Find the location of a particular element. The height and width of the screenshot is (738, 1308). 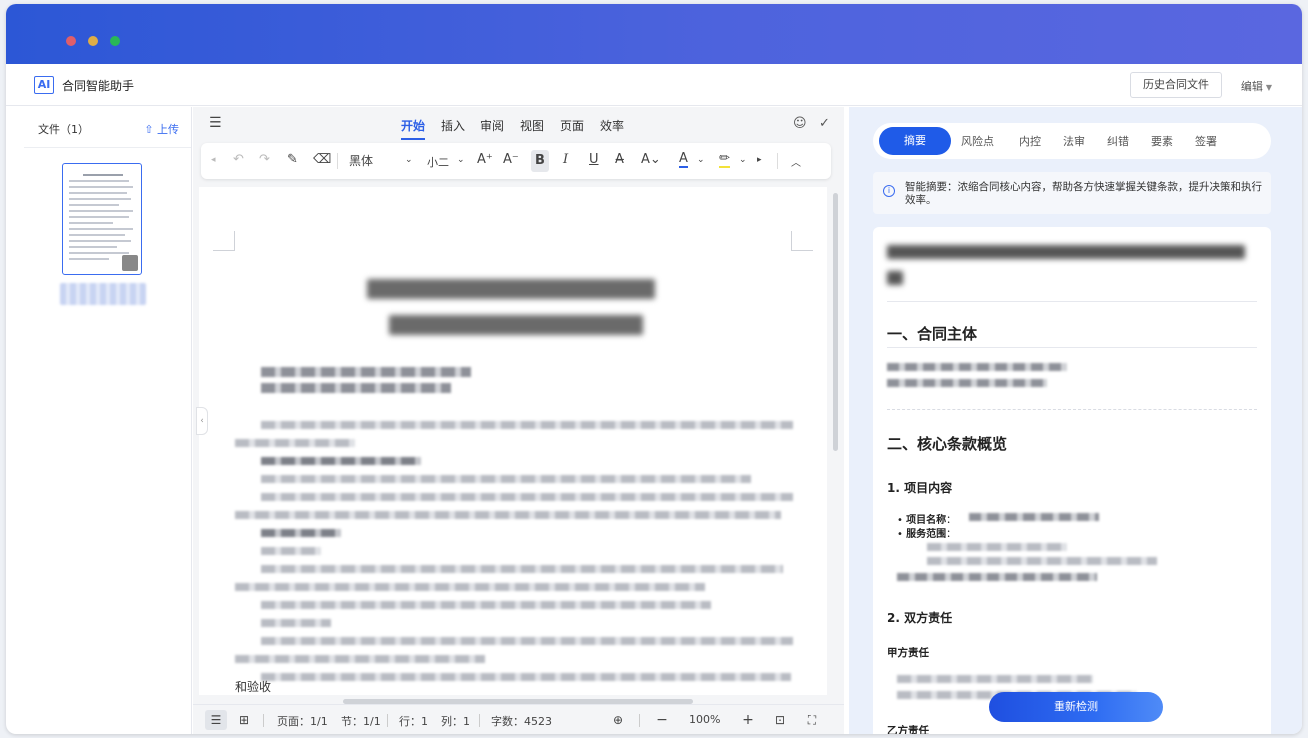

word-count: 字数：4523 is located at coordinates (521, 721).